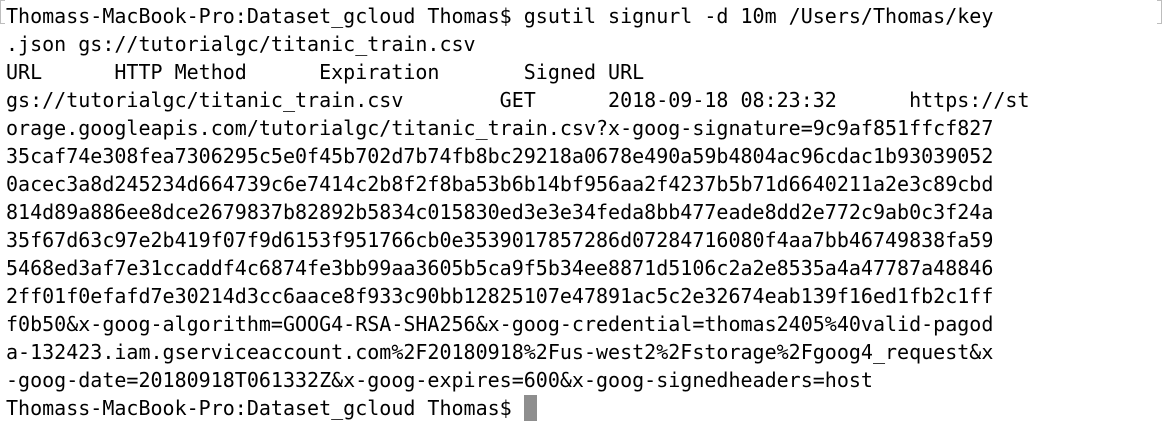  Describe the element at coordinates (1159, 12) in the screenshot. I see `selection-bracket-right` at that location.